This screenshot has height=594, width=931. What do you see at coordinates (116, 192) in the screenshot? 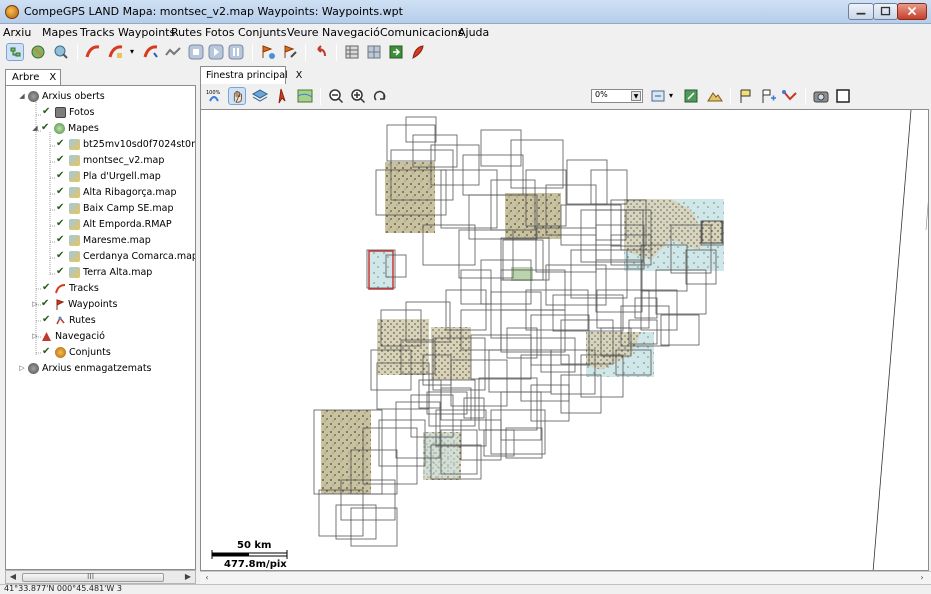
I see `tree-item-map-file: ✔ Alta Ribagorça.map` at bounding box center [116, 192].